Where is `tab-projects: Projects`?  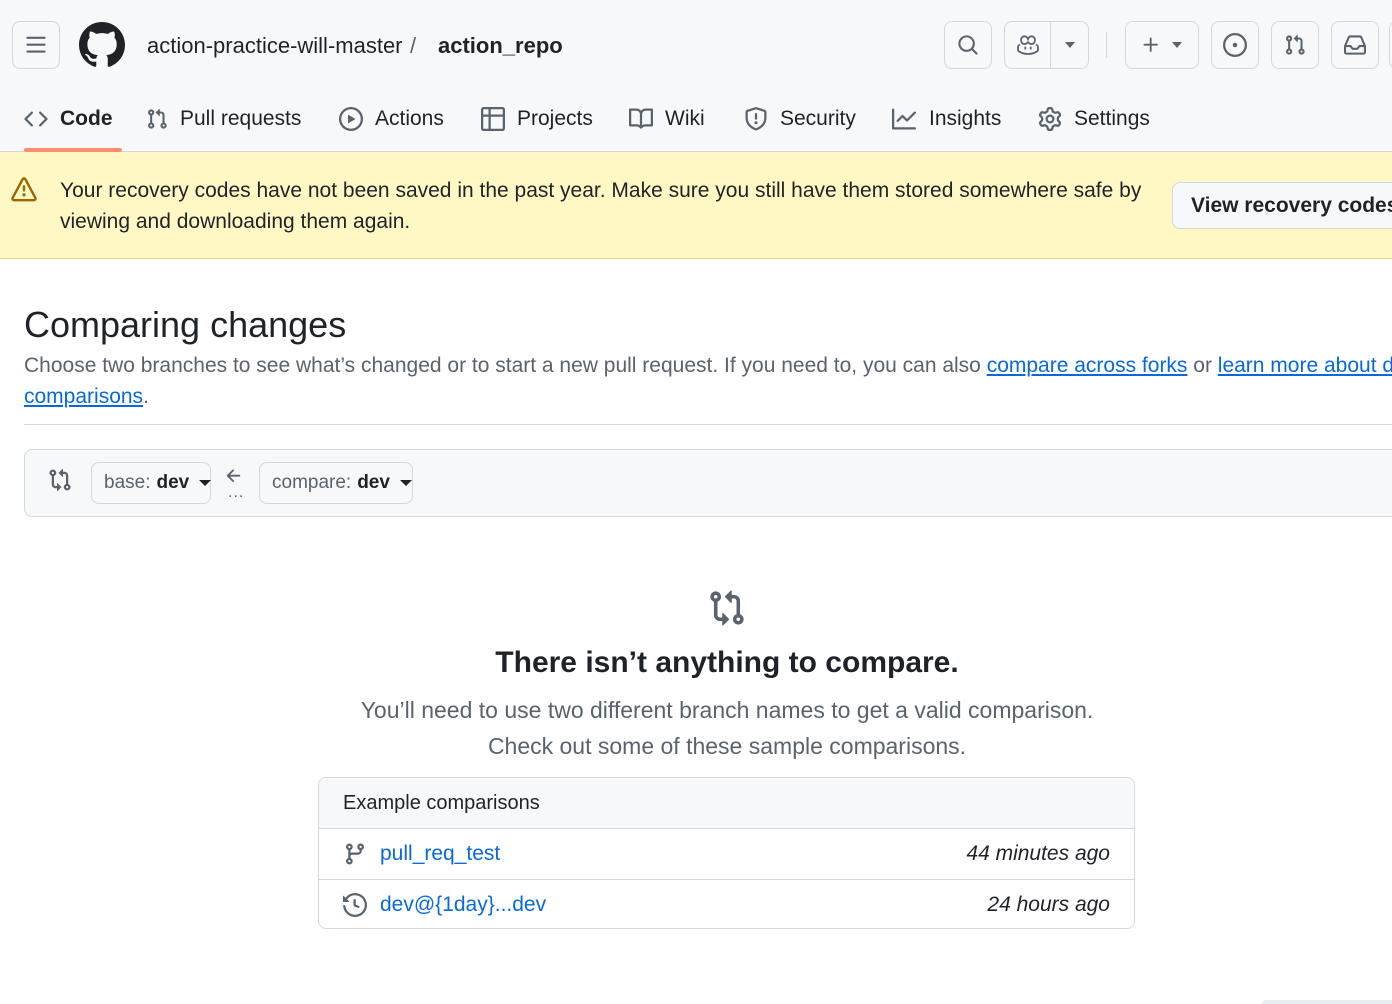 tab-projects: Projects is located at coordinates (537, 119).